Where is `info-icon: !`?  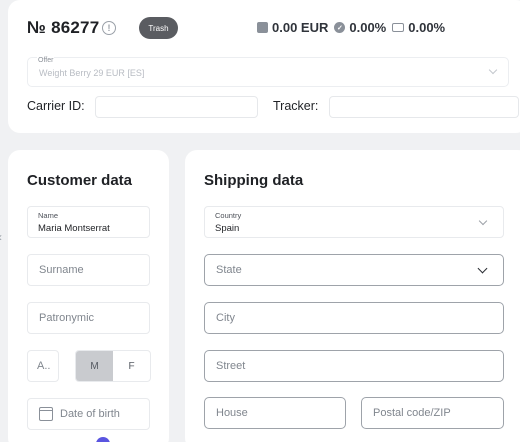
info-icon: ! is located at coordinates (109, 28).